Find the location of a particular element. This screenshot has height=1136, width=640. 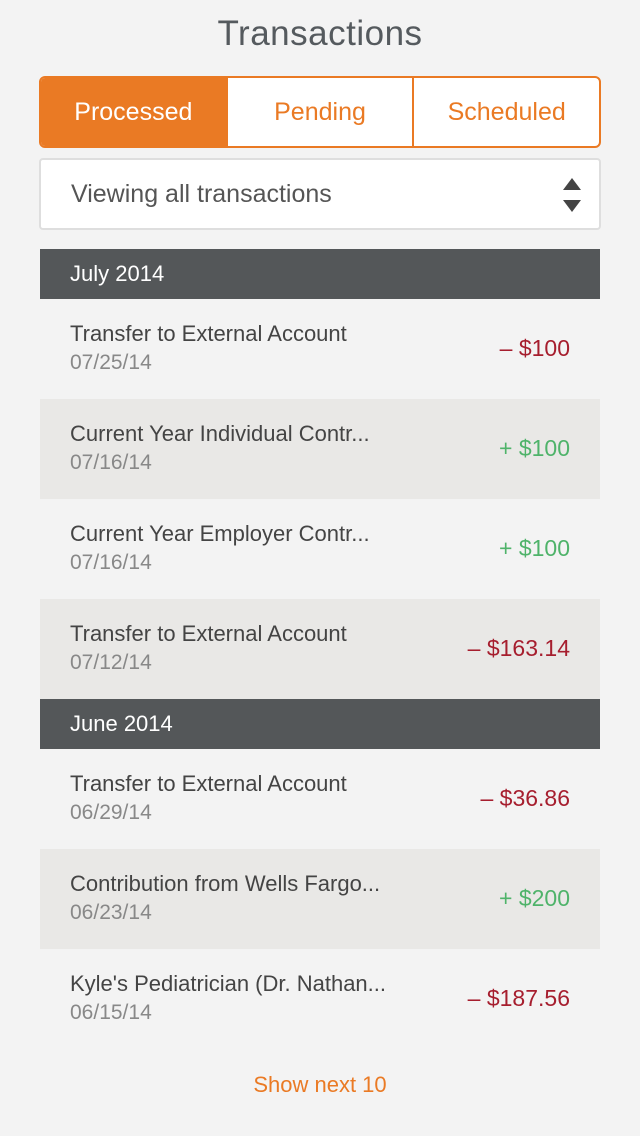

tab-pending: Pending is located at coordinates (319, 112).